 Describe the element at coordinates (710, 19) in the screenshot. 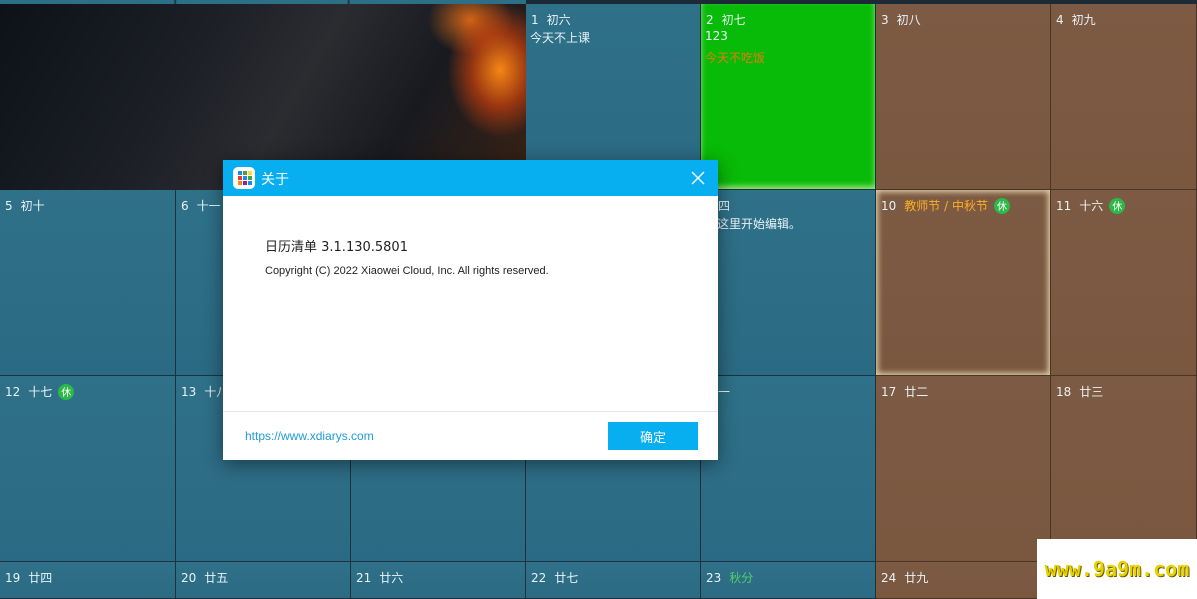

I see `day-number: 2` at that location.